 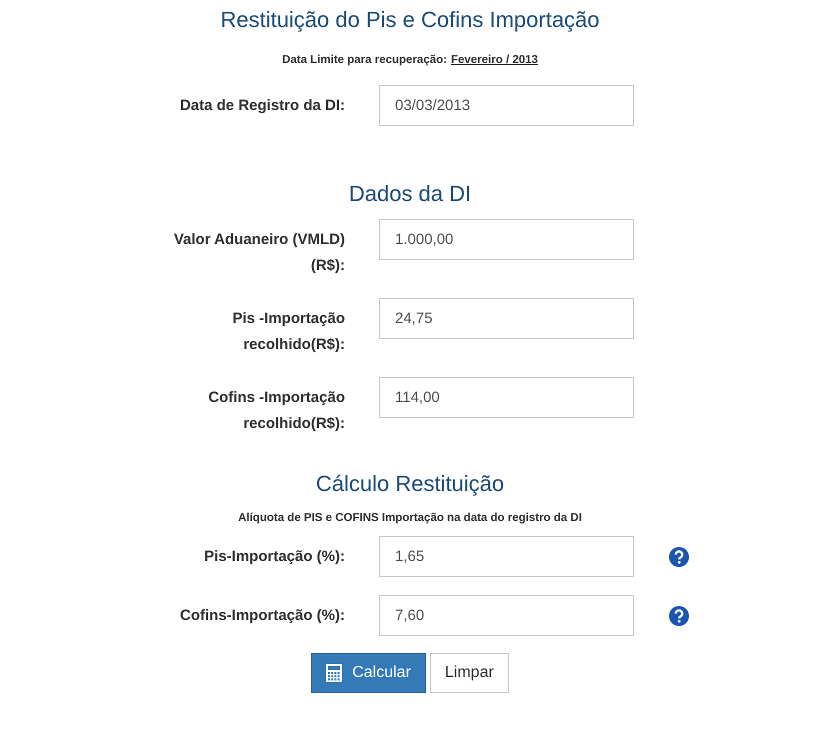 I want to click on section-note: Alíquota de PIS e COFINS Importação na data do registro da DI, so click(x=410, y=518).